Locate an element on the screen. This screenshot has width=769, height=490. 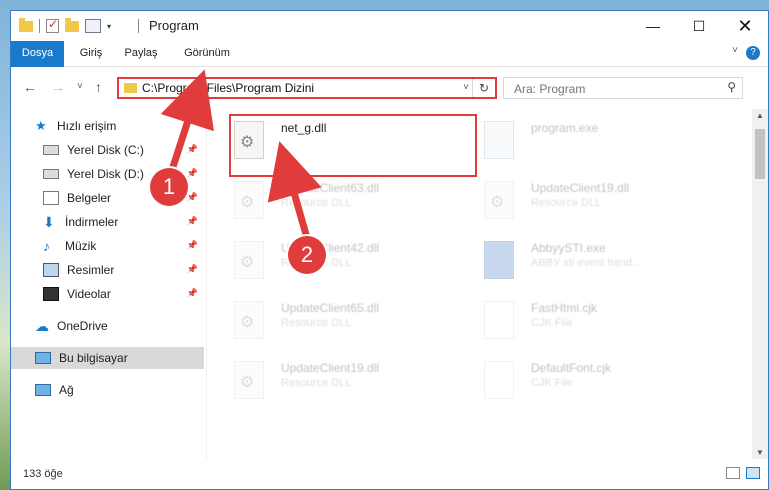
file-name: program.exe is located at coordinates (565, 128).